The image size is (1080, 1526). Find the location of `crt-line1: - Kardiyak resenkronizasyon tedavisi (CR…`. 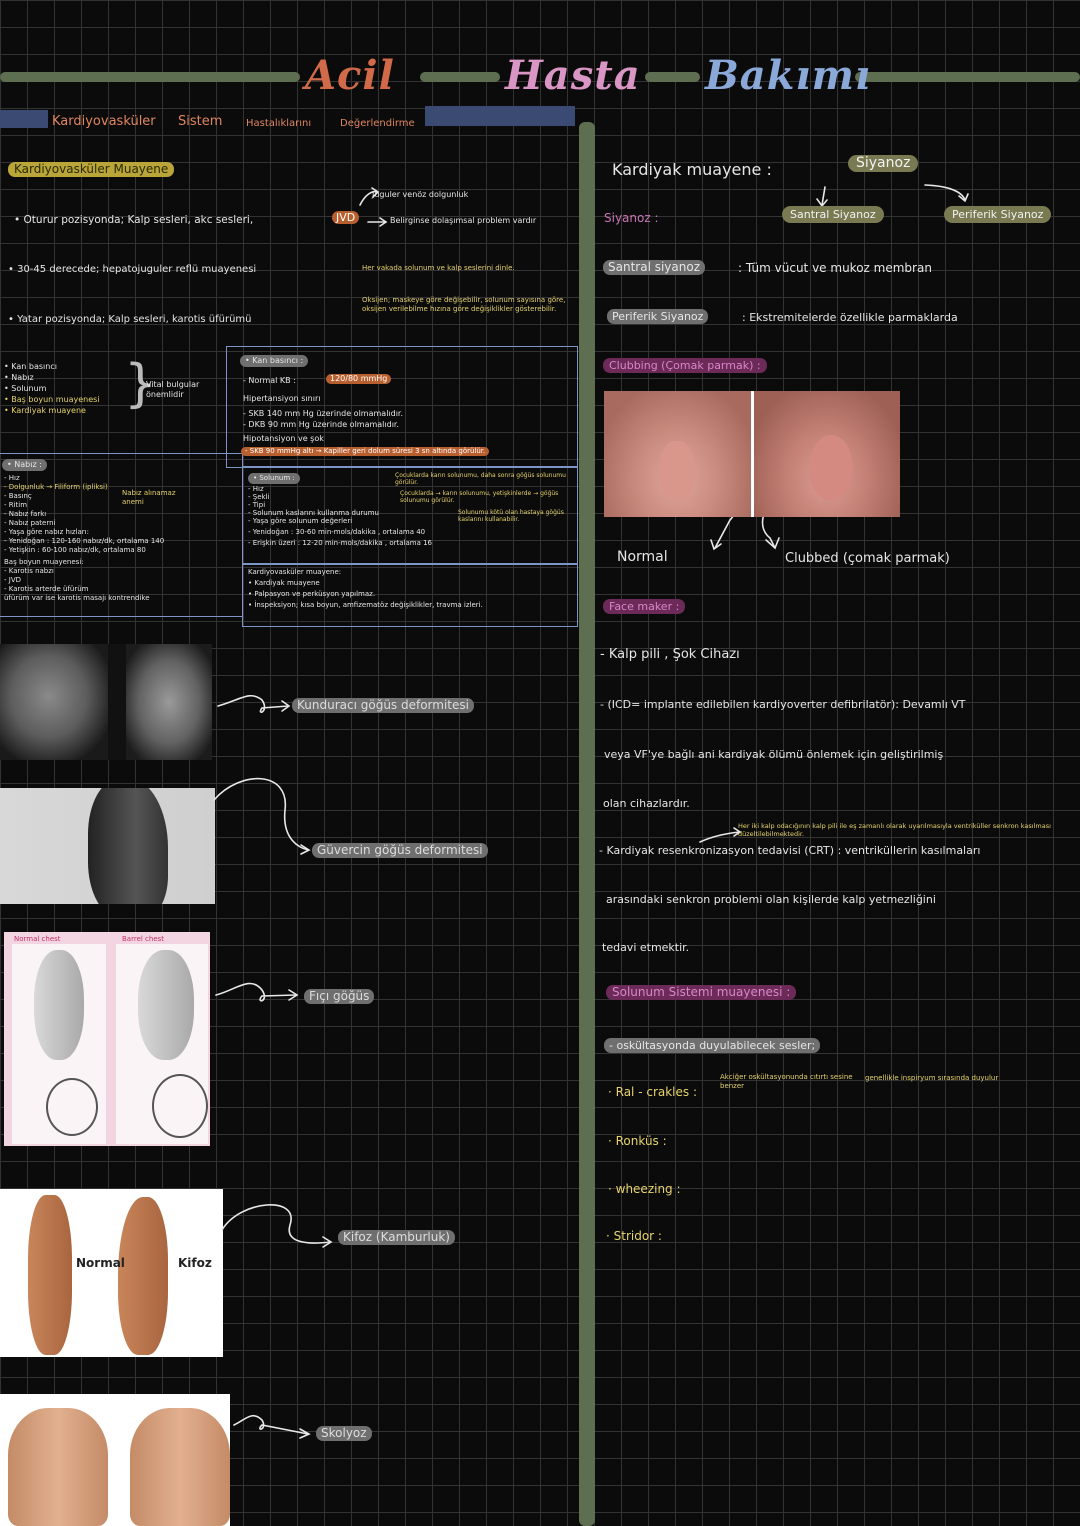

crt-line1: - Kardiyak resenkronizasyon tedavisi (CR… is located at coordinates (790, 850).